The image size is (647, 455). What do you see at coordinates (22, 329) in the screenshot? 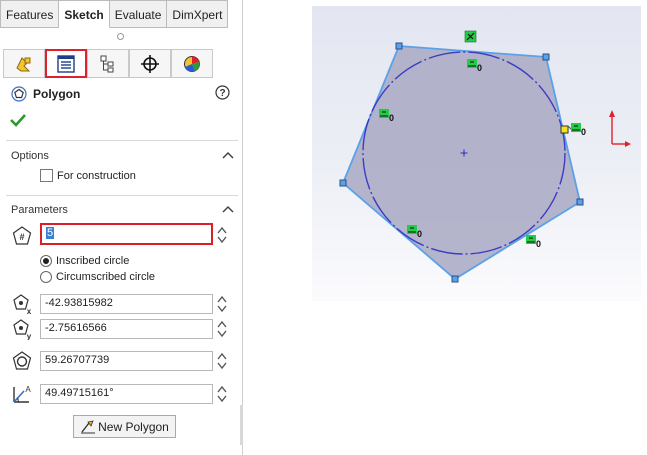
I see `center-y-icon: y` at bounding box center [22, 329].